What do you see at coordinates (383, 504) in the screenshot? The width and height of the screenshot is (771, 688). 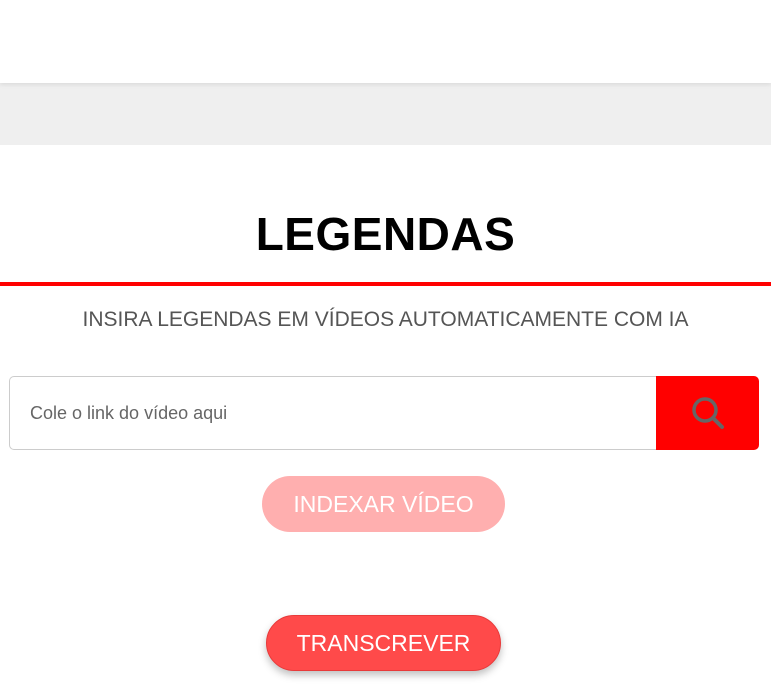 I see `index-video-button: INDEXAR VÍDEO` at bounding box center [383, 504].